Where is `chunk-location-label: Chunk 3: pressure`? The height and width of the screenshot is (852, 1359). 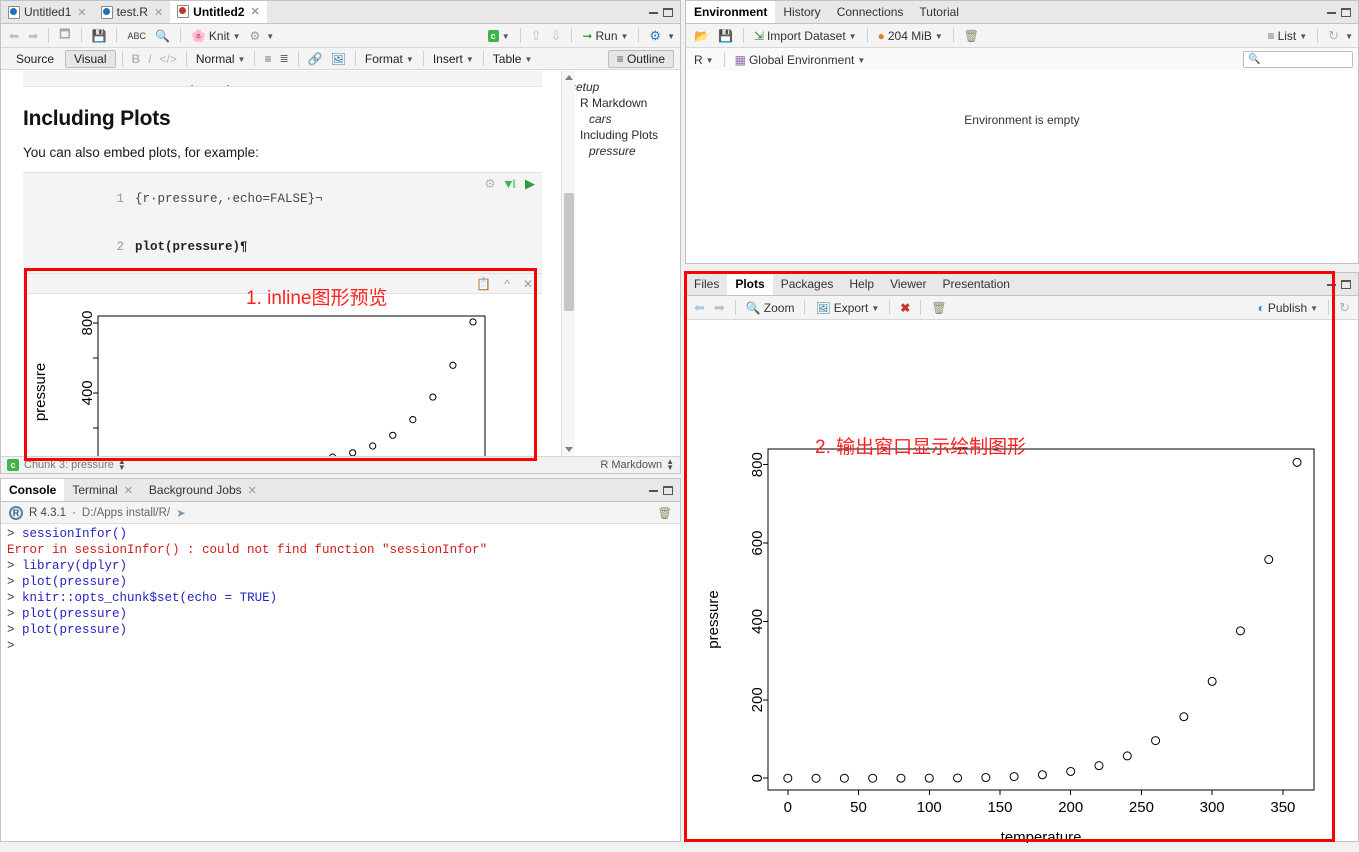 chunk-location-label: Chunk 3: pressure is located at coordinates (69, 465).